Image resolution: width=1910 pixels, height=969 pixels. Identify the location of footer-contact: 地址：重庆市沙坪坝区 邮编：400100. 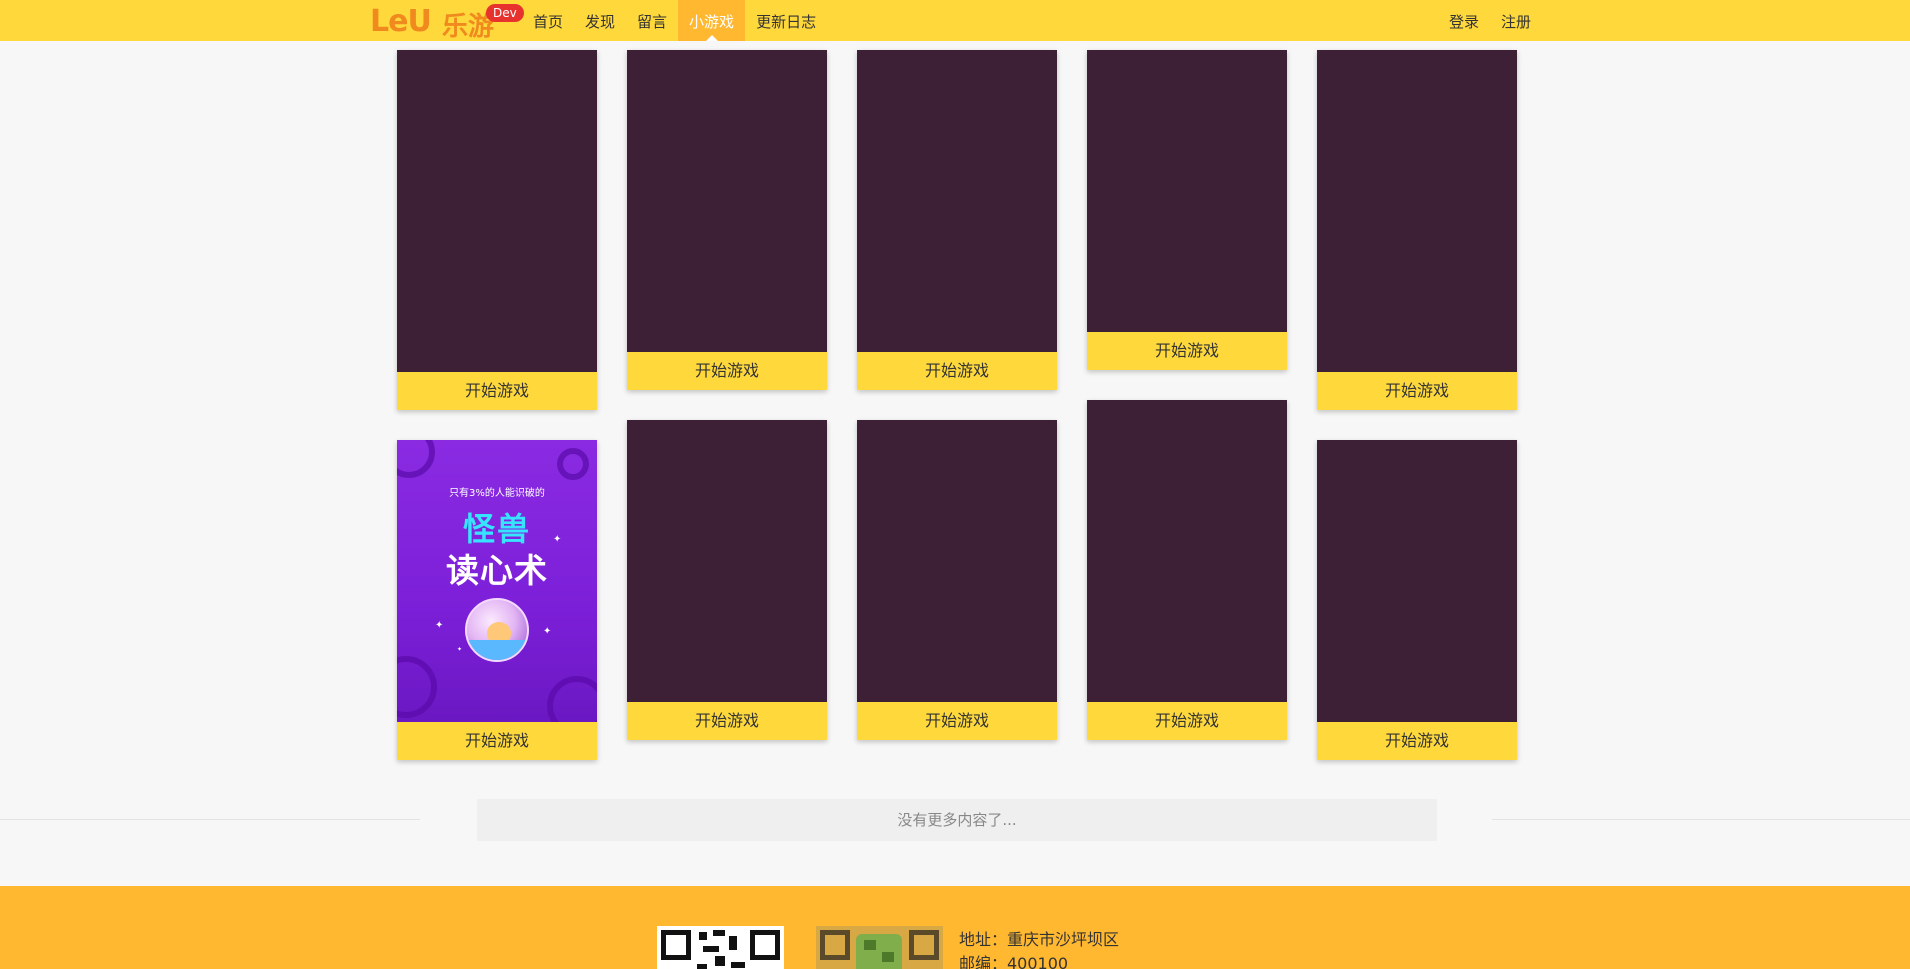
(1039, 948).